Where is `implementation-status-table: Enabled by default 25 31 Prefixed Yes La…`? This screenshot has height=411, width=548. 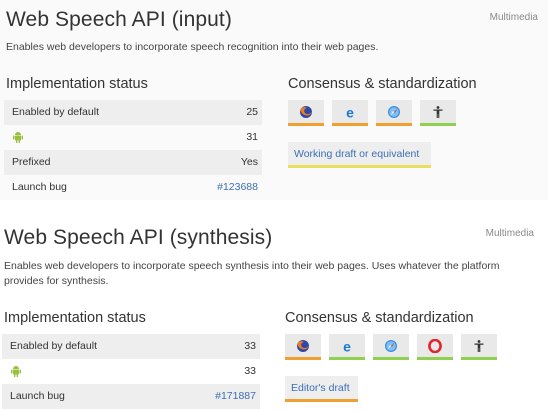
implementation-status-table: Enabled by default 25 31 Prefixed Yes La… is located at coordinates (133, 150).